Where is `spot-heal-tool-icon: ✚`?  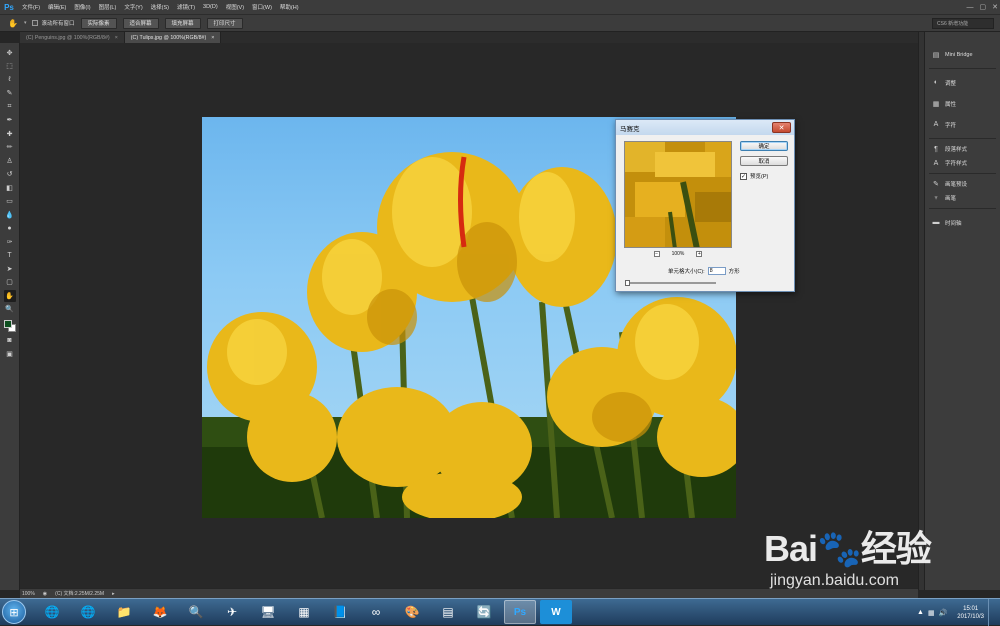 spot-heal-tool-icon: ✚ is located at coordinates (10, 134).